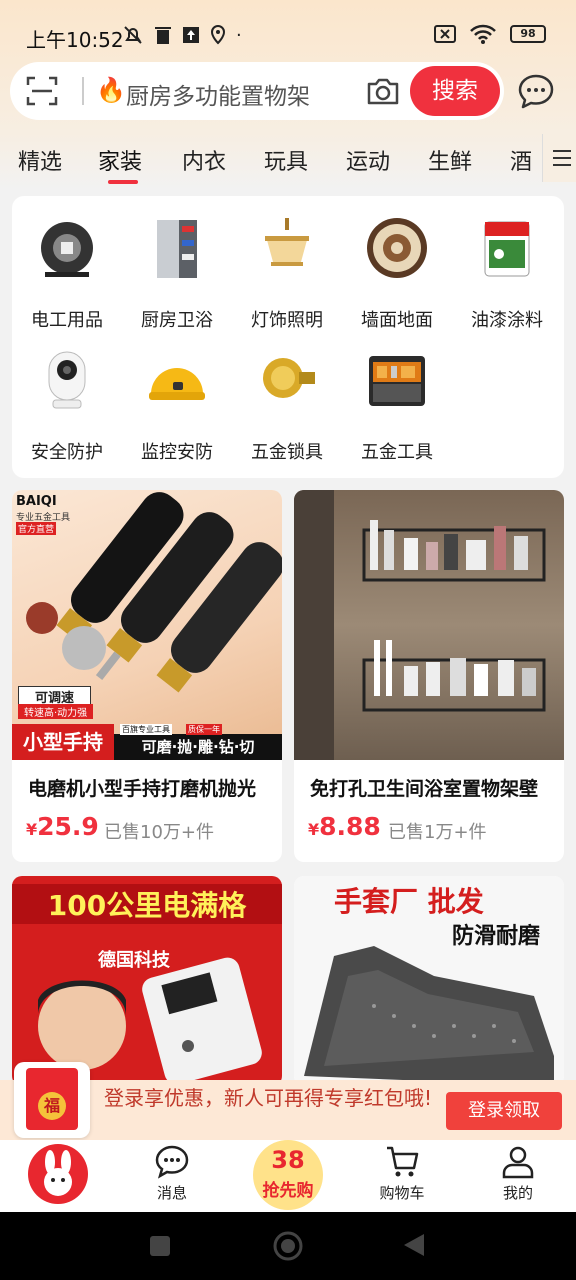 The height and width of the screenshot is (1280, 576). Describe the element at coordinates (287, 242) in the screenshot. I see `chandelier-icon` at that location.